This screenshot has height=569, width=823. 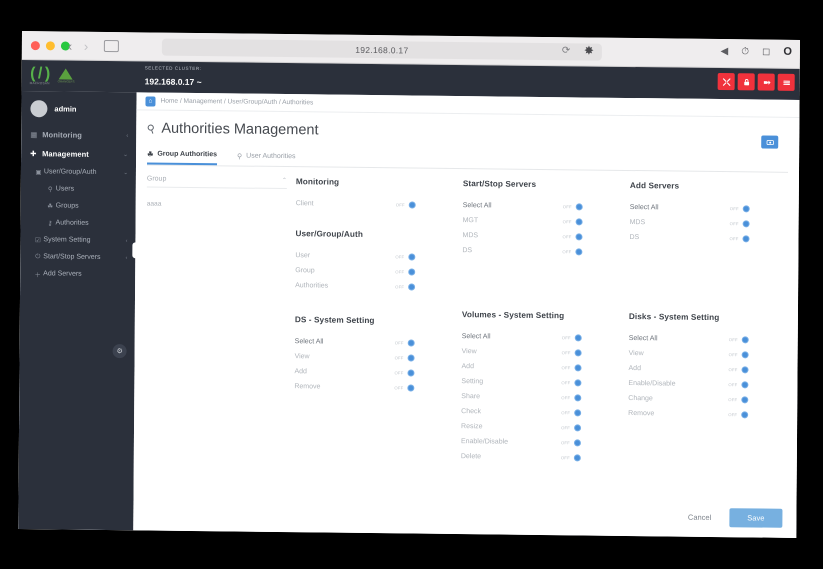 I want to click on permission-toggle-user: OFF, so click(x=405, y=257).